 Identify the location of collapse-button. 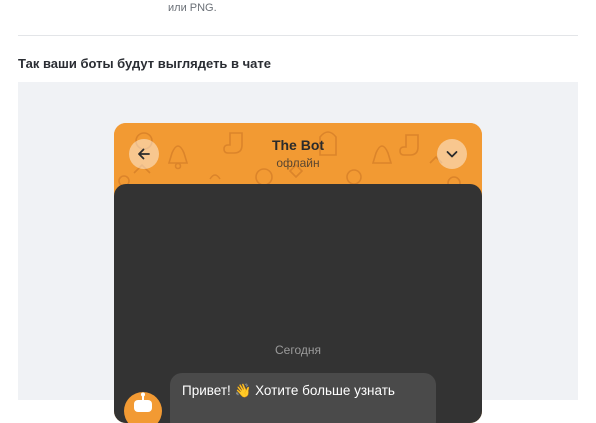
(452, 154).